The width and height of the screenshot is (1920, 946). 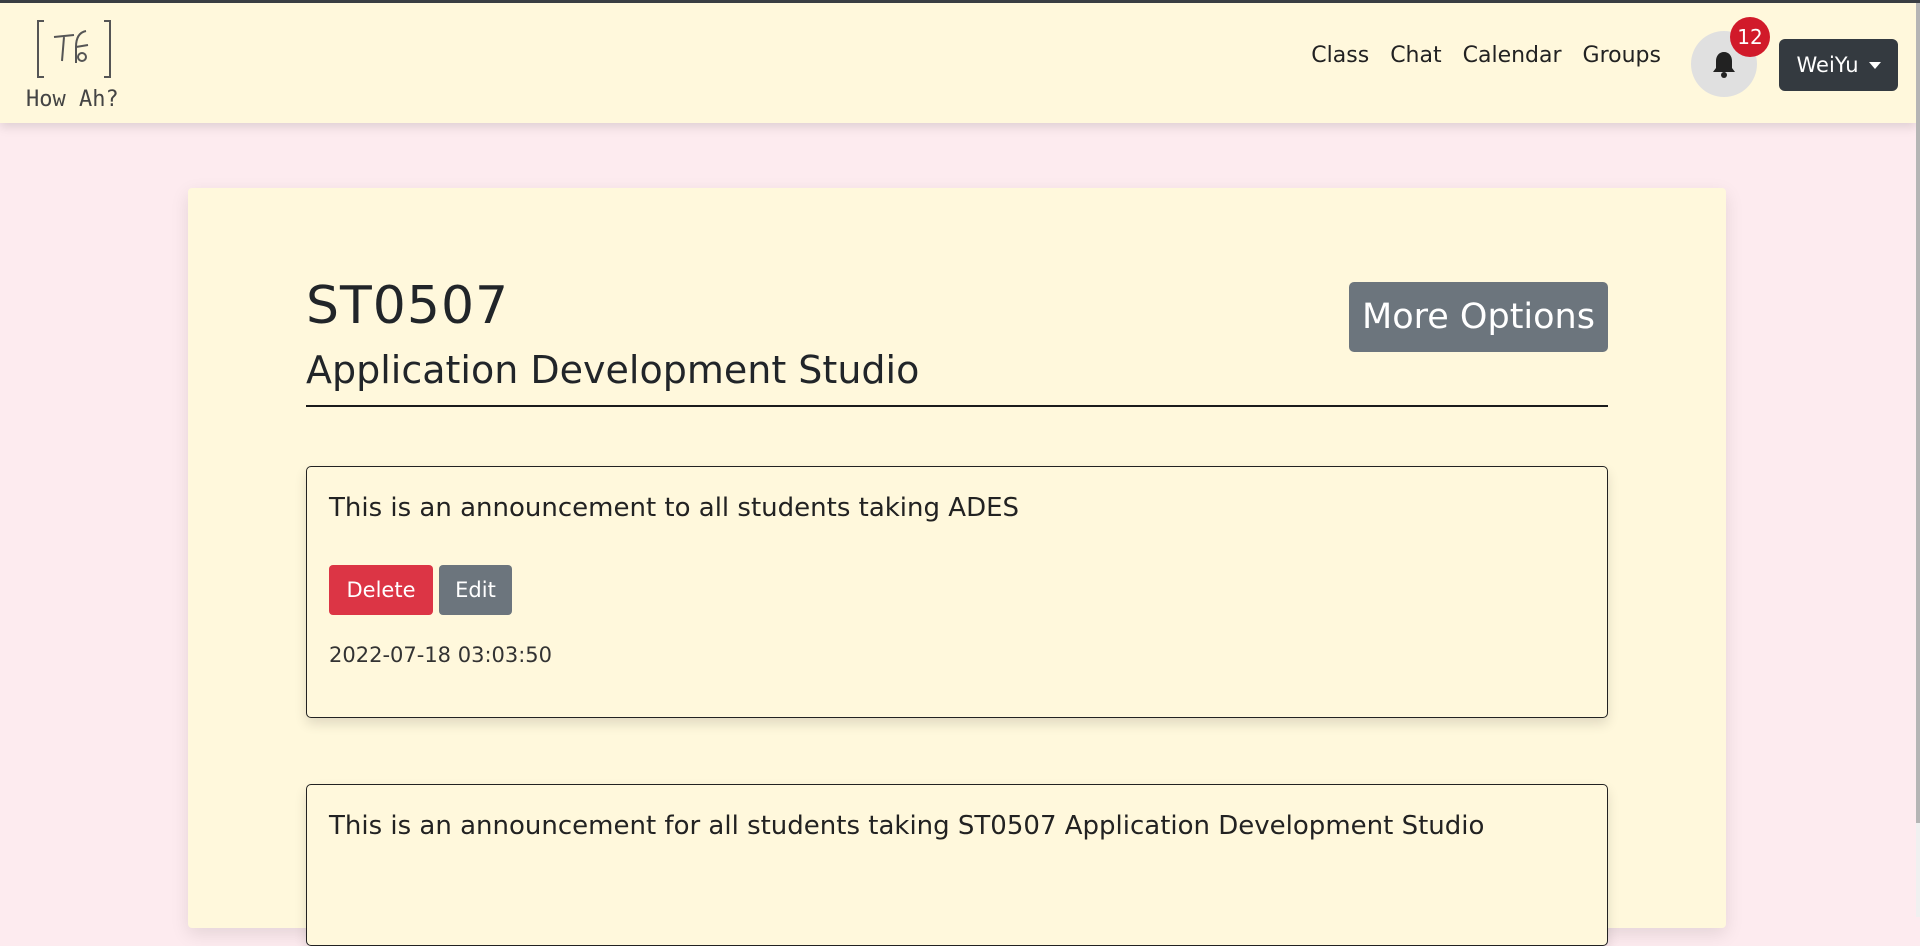 What do you see at coordinates (1512, 55) in the screenshot?
I see `nav-link-calendar: Calendar` at bounding box center [1512, 55].